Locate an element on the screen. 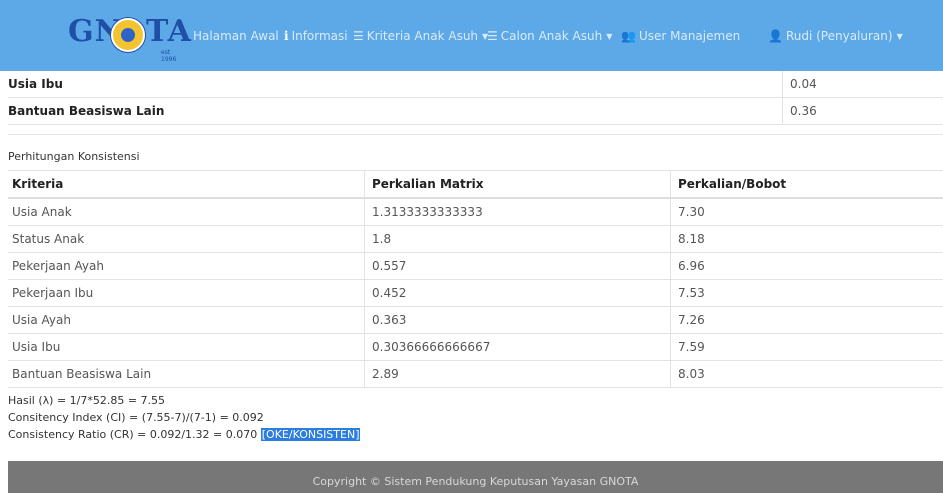 The width and height of the screenshot is (943, 493). logo-emblem-icon is located at coordinates (128, 35).